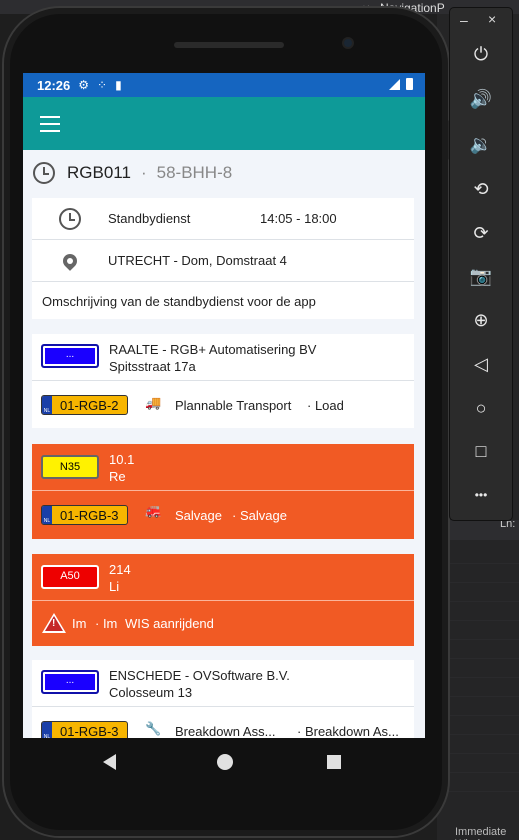  Describe the element at coordinates (109, 762) in the screenshot. I see `nav-back-icon` at that location.